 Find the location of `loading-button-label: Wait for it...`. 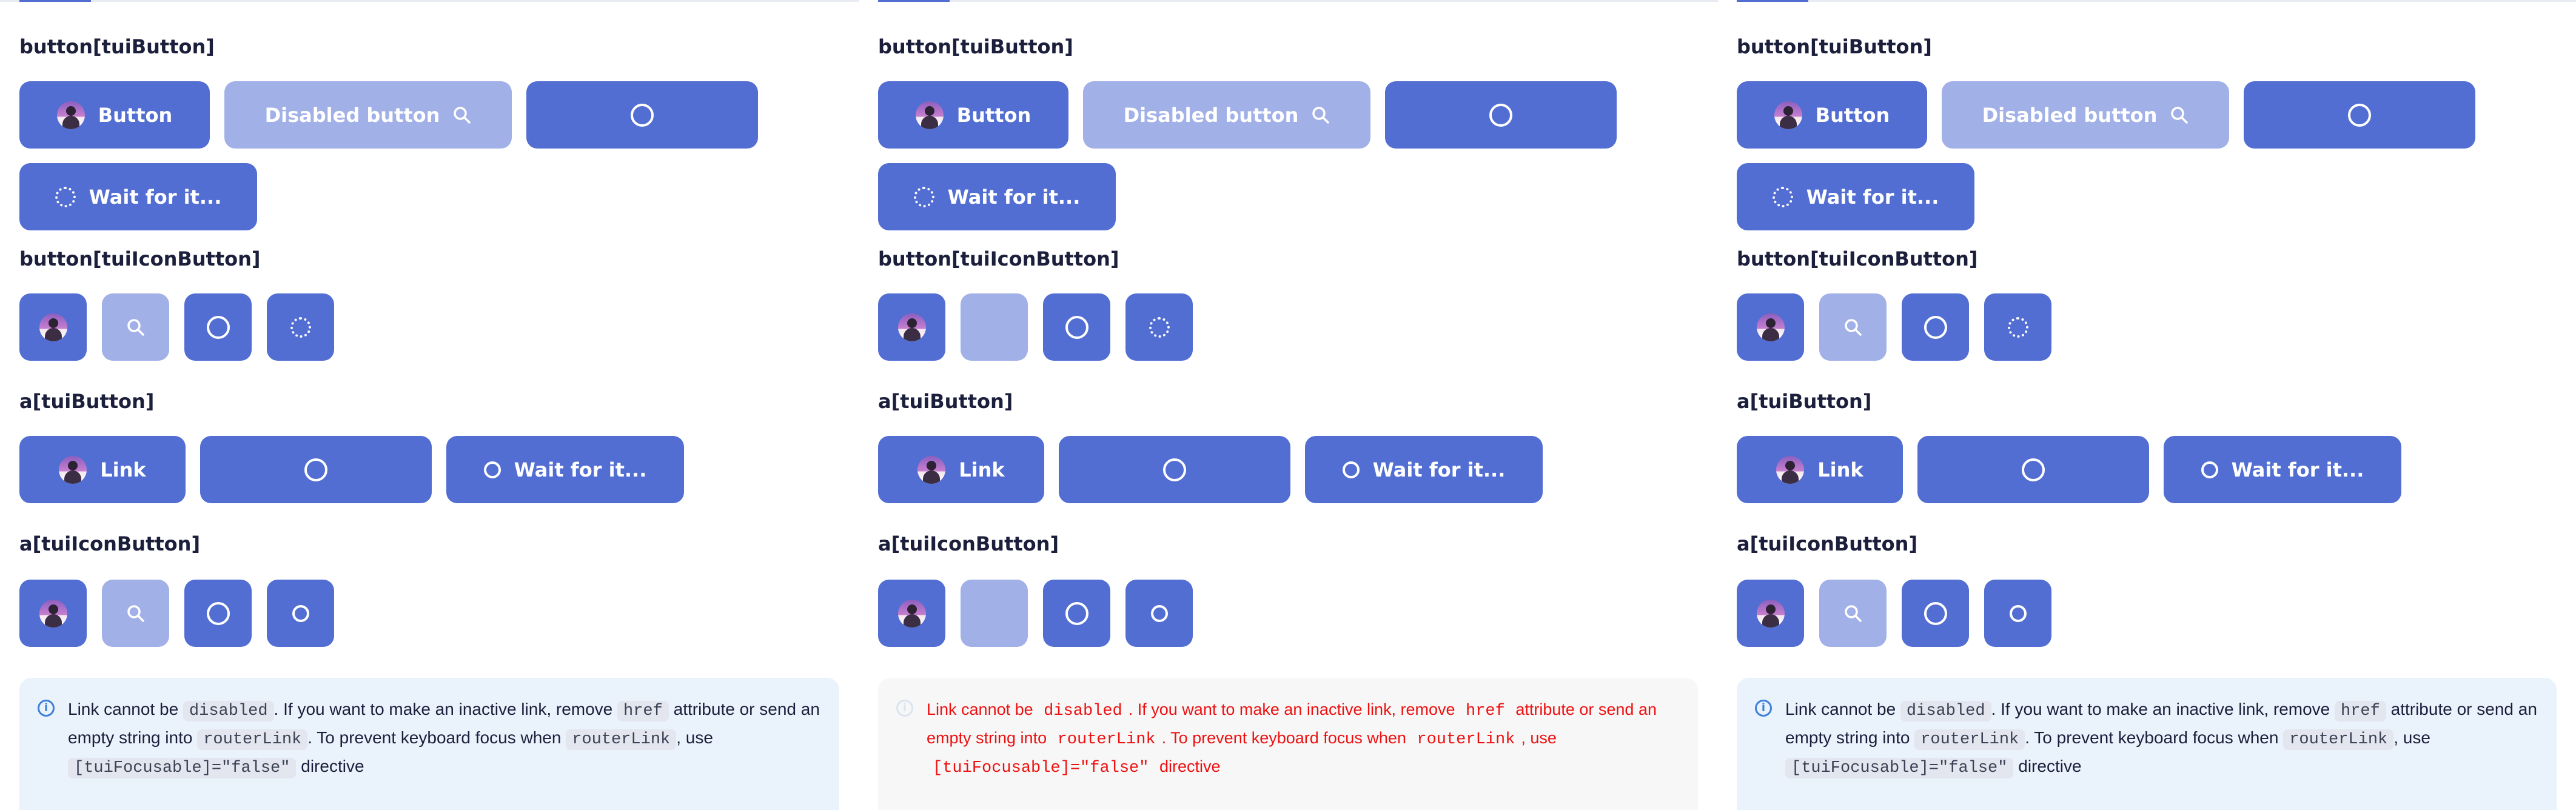

loading-button-label: Wait for it... is located at coordinates (155, 197).